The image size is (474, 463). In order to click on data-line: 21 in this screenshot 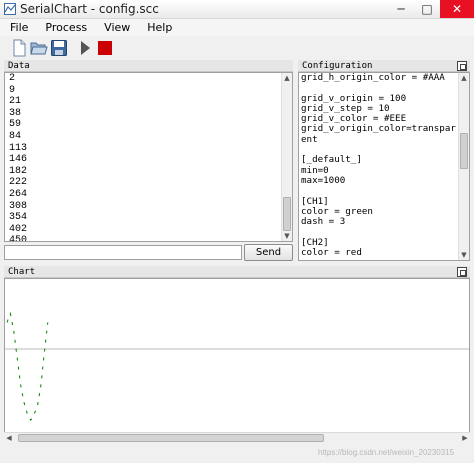, I will do `click(15, 102)`.